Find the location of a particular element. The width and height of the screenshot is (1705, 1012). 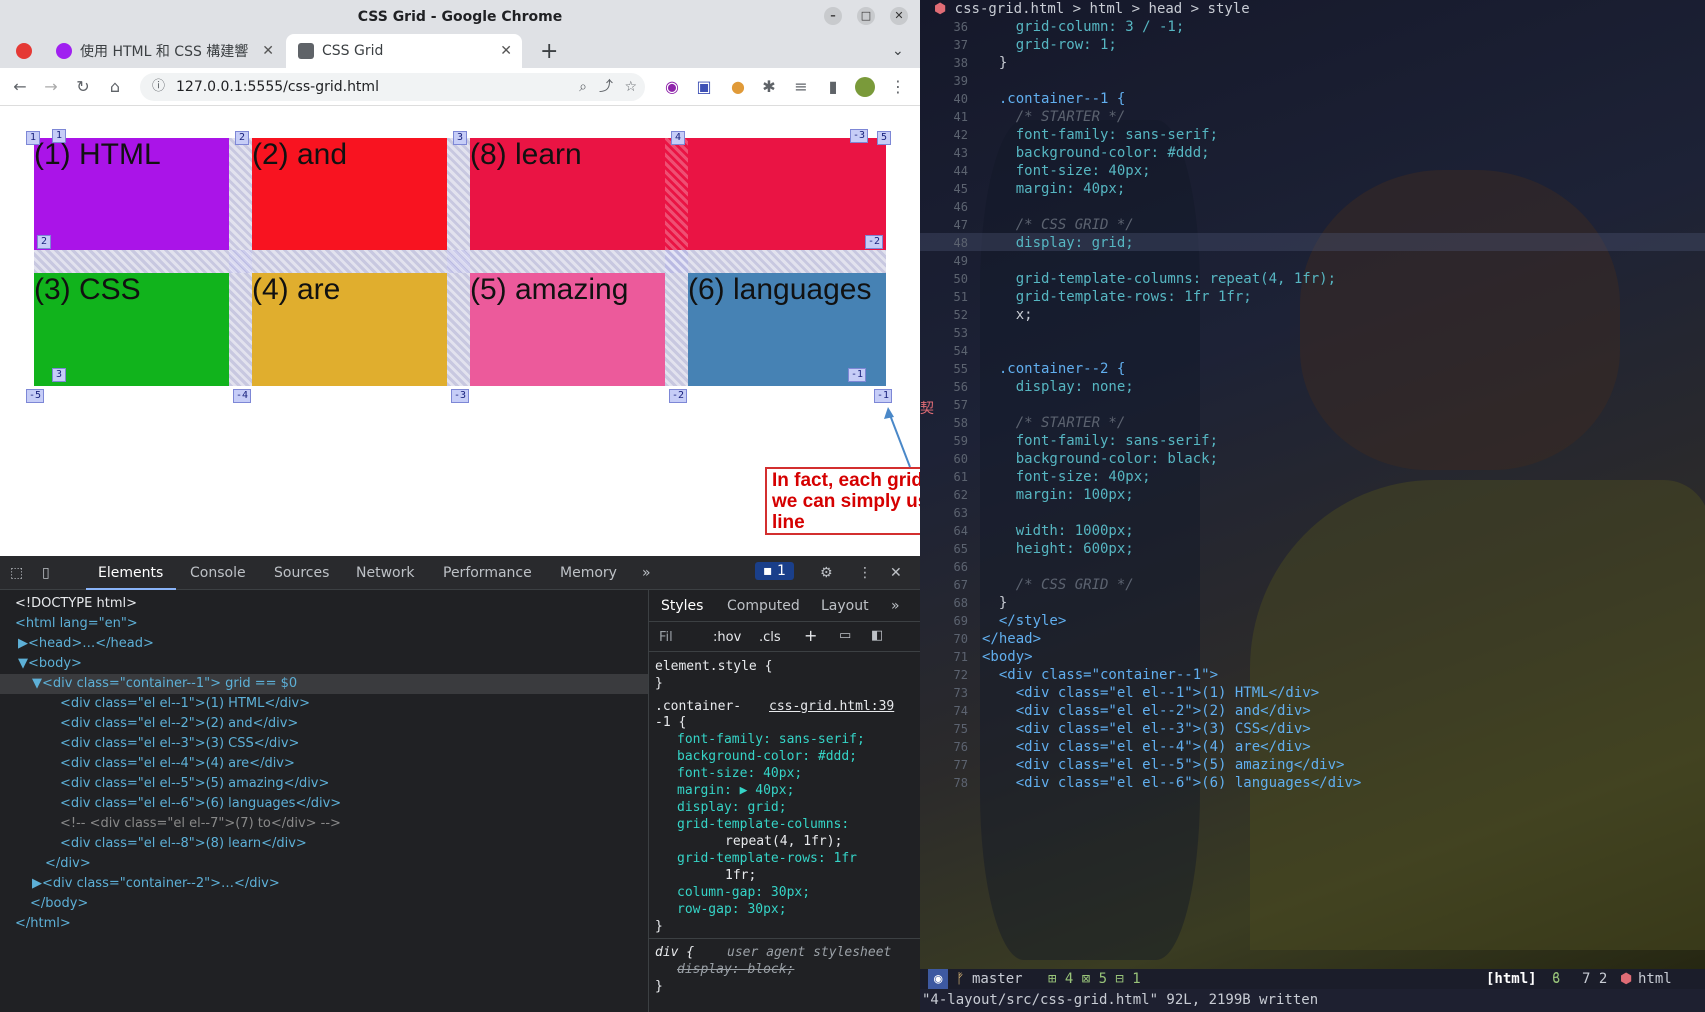

style-declaration: column-gap: 30px; is located at coordinates (743, 892).